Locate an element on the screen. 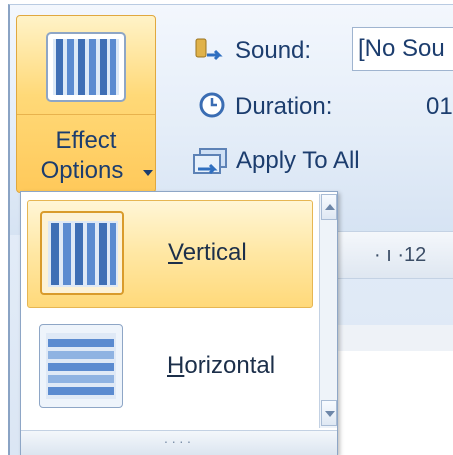 The width and height of the screenshot is (453, 455). effect-options-button: Effect Options is located at coordinates (86, 104).